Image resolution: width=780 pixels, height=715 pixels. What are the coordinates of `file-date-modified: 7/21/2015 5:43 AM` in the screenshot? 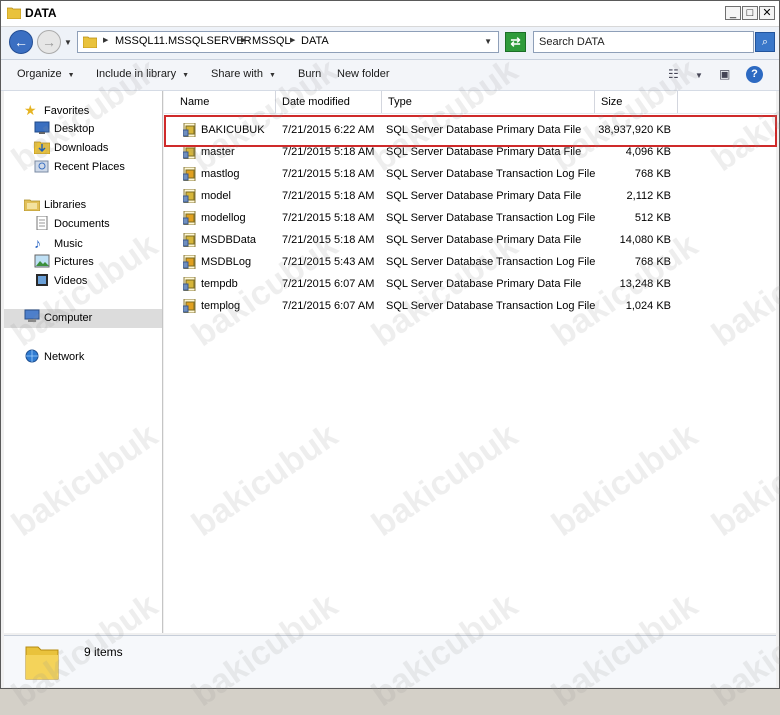 It's located at (328, 262).